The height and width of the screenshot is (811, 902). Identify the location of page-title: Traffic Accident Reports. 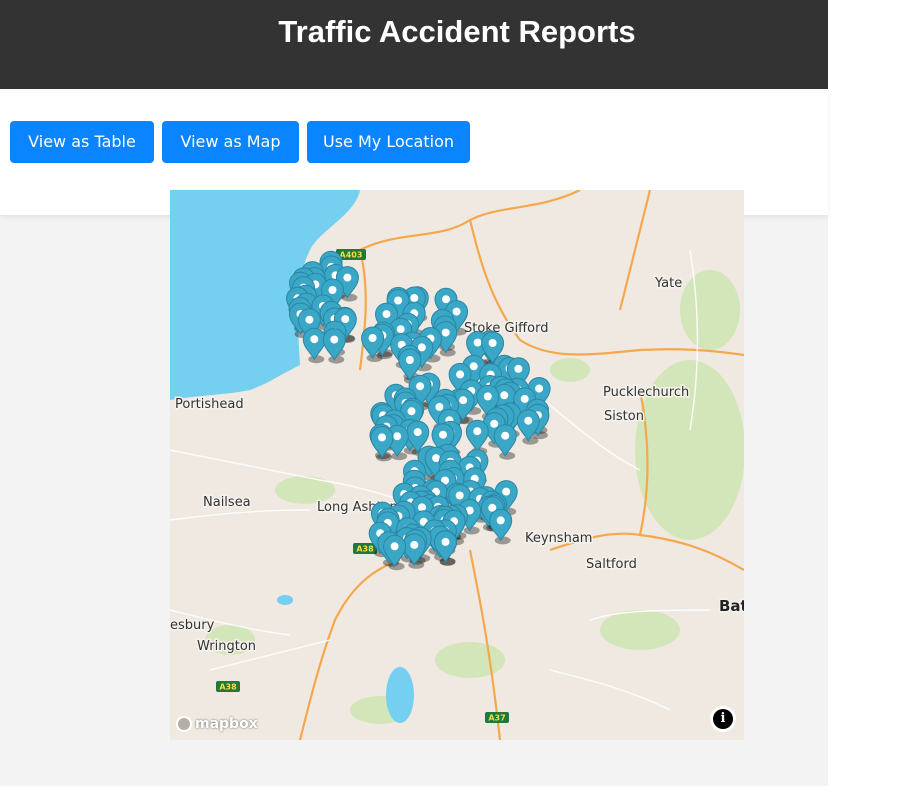
(457, 31).